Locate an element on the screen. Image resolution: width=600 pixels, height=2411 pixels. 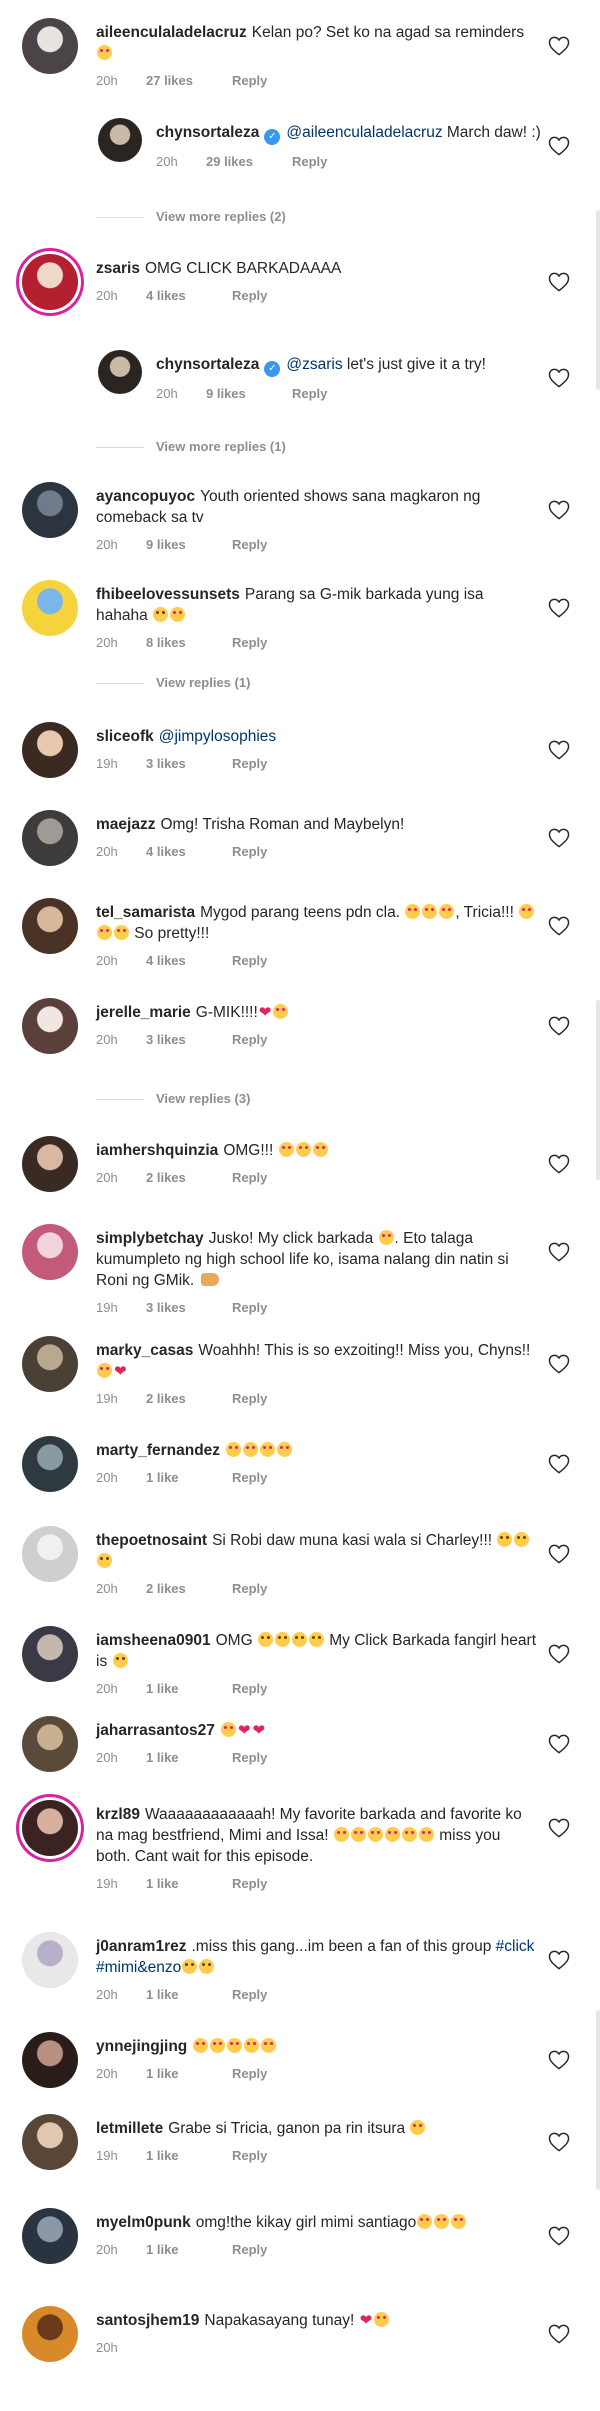
username-link: letmillete is located at coordinates (129, 2128).